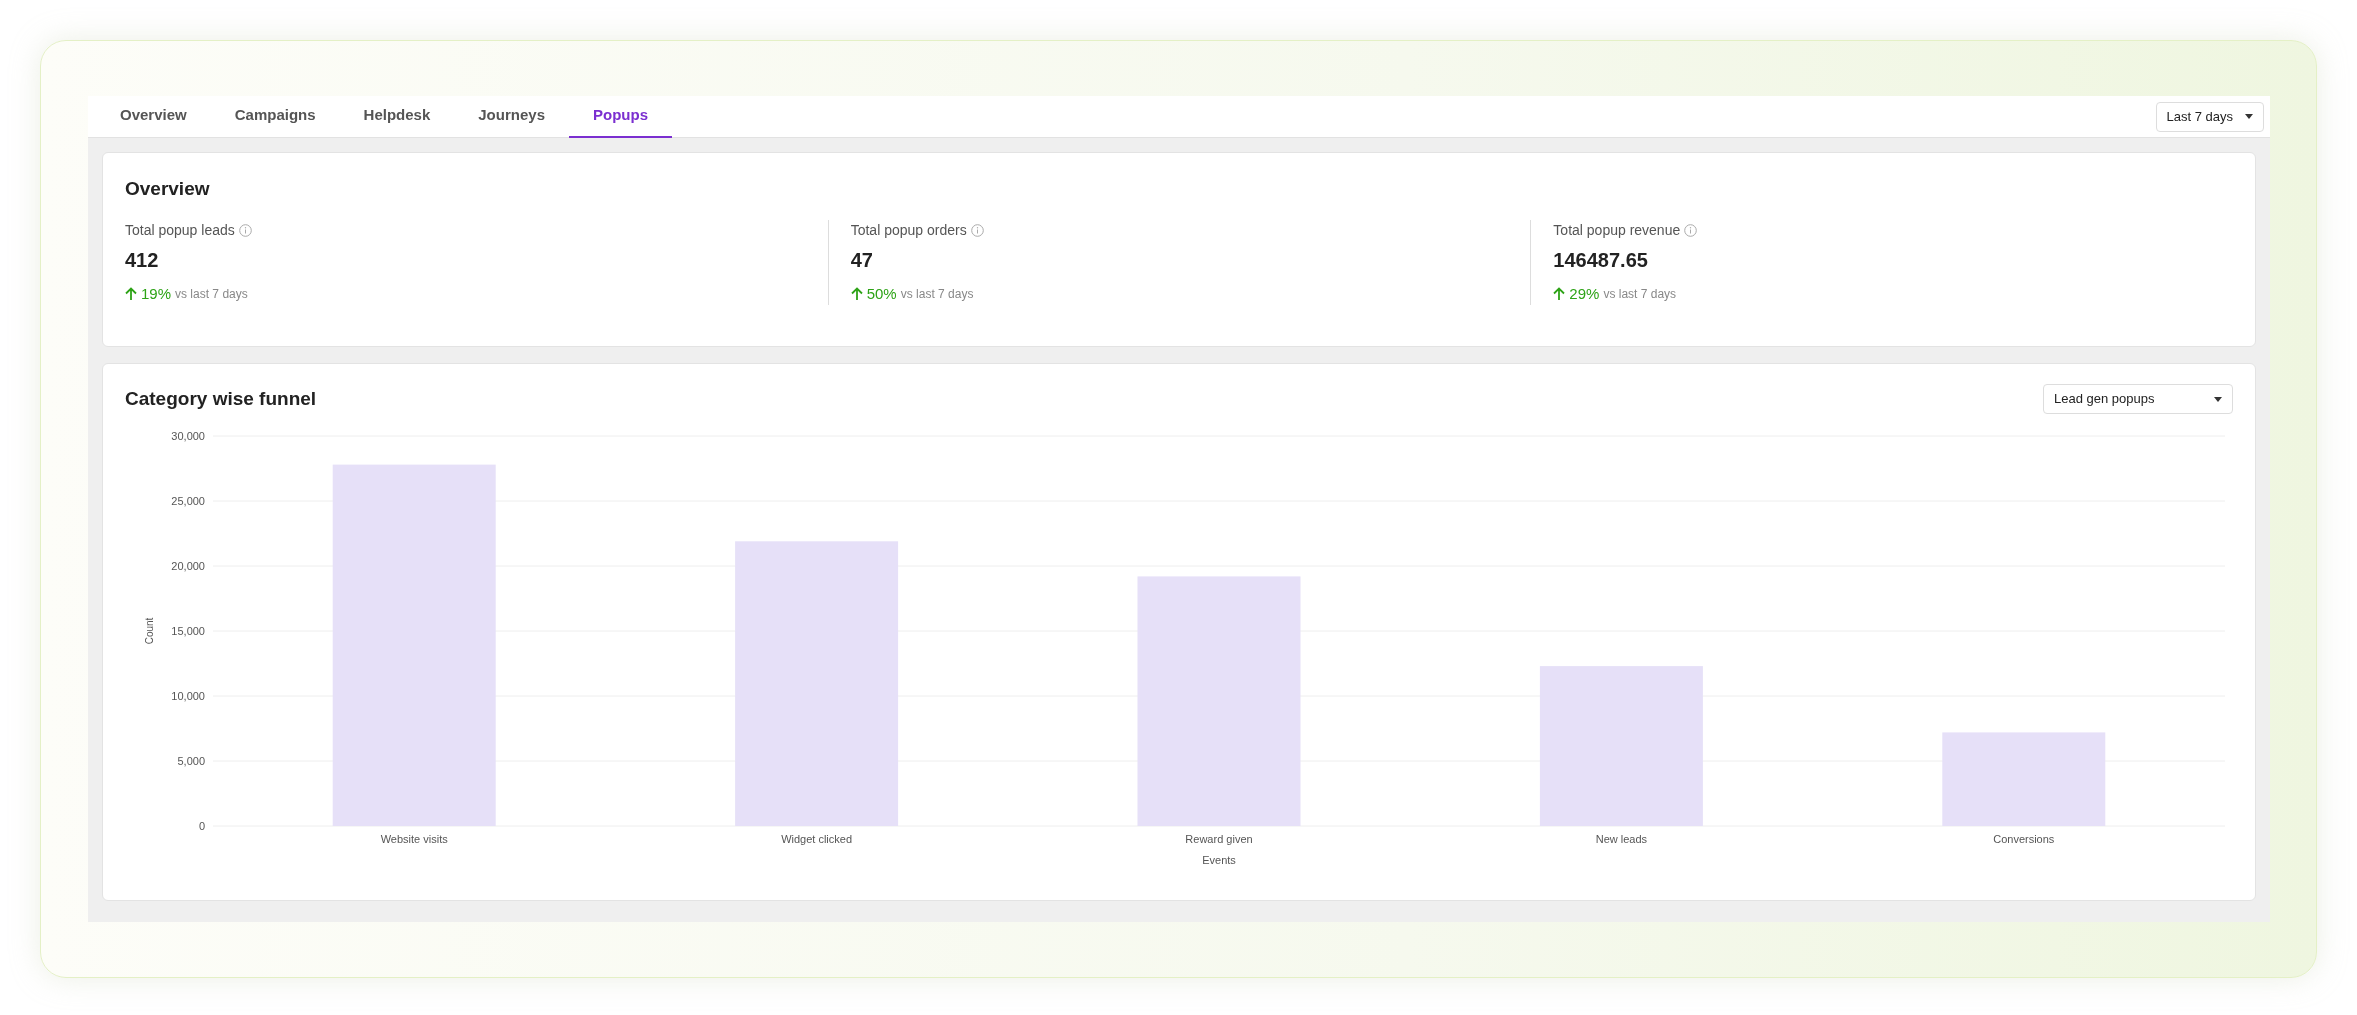 The image size is (2357, 1015). Describe the element at coordinates (188, 631) in the screenshot. I see `axis-tick-label: 15,000` at that location.